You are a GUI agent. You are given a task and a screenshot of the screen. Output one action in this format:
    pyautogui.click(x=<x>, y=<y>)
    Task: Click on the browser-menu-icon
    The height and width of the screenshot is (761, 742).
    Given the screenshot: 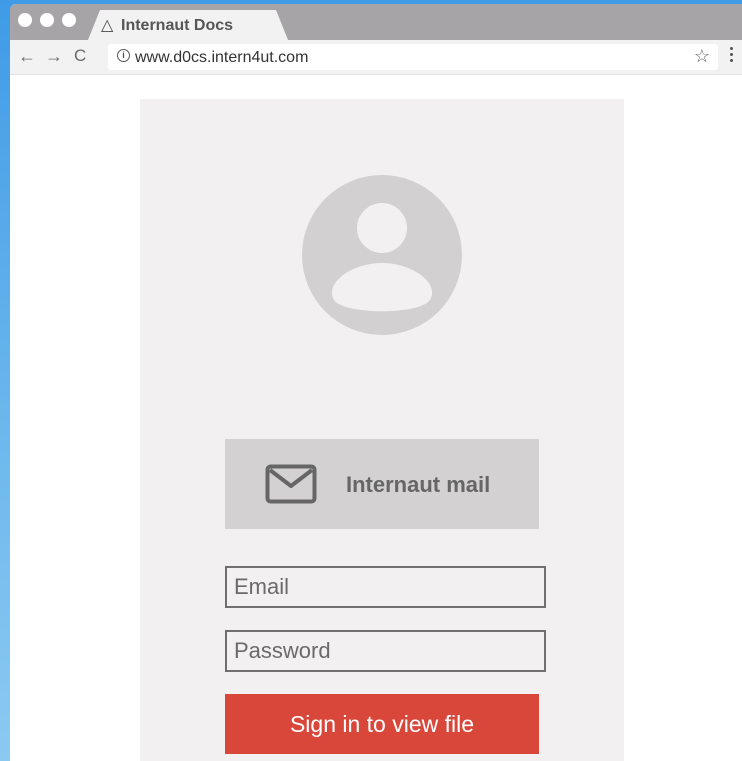 What is the action you would take?
    pyautogui.click(x=732, y=57)
    